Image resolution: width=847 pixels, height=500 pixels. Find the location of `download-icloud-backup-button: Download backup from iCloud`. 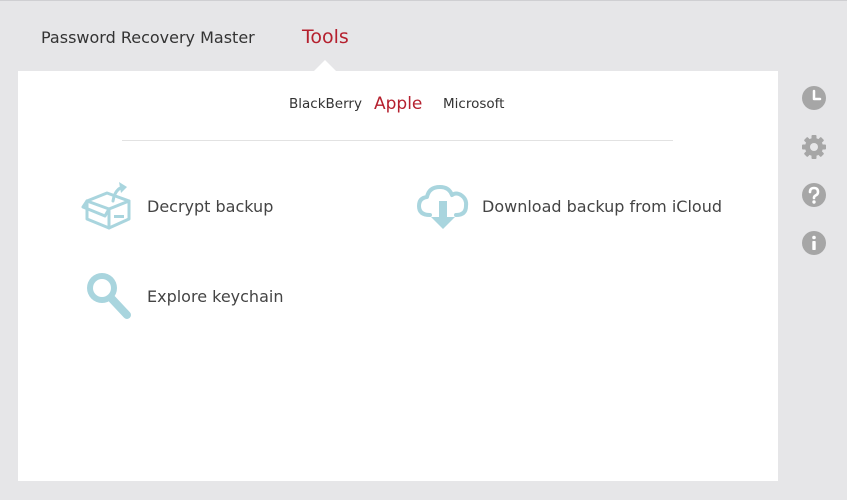

download-icloud-backup-button: Download backup from iCloud is located at coordinates (569, 206).